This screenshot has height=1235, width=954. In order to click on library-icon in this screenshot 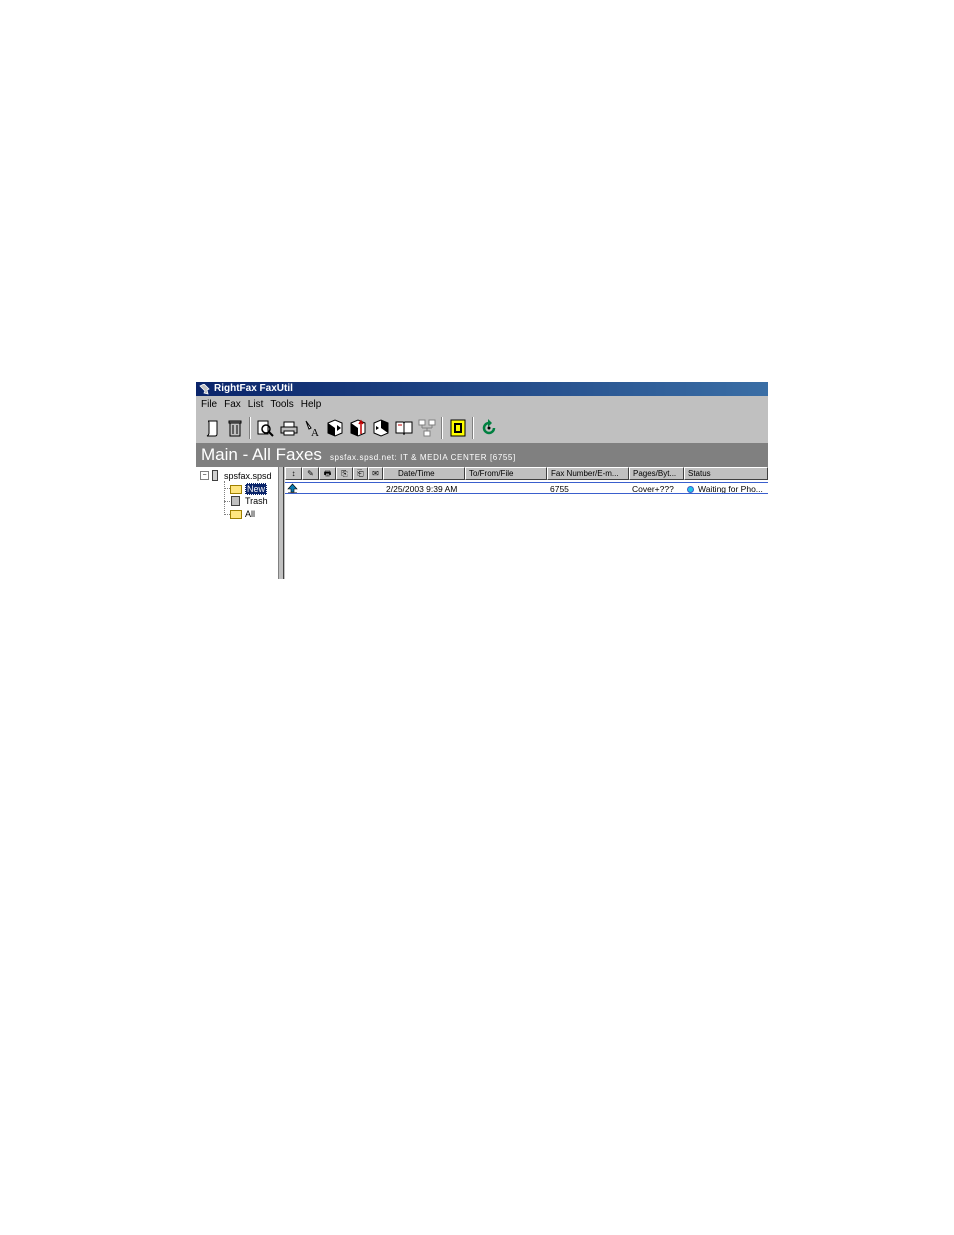, I will do `click(457, 428)`.